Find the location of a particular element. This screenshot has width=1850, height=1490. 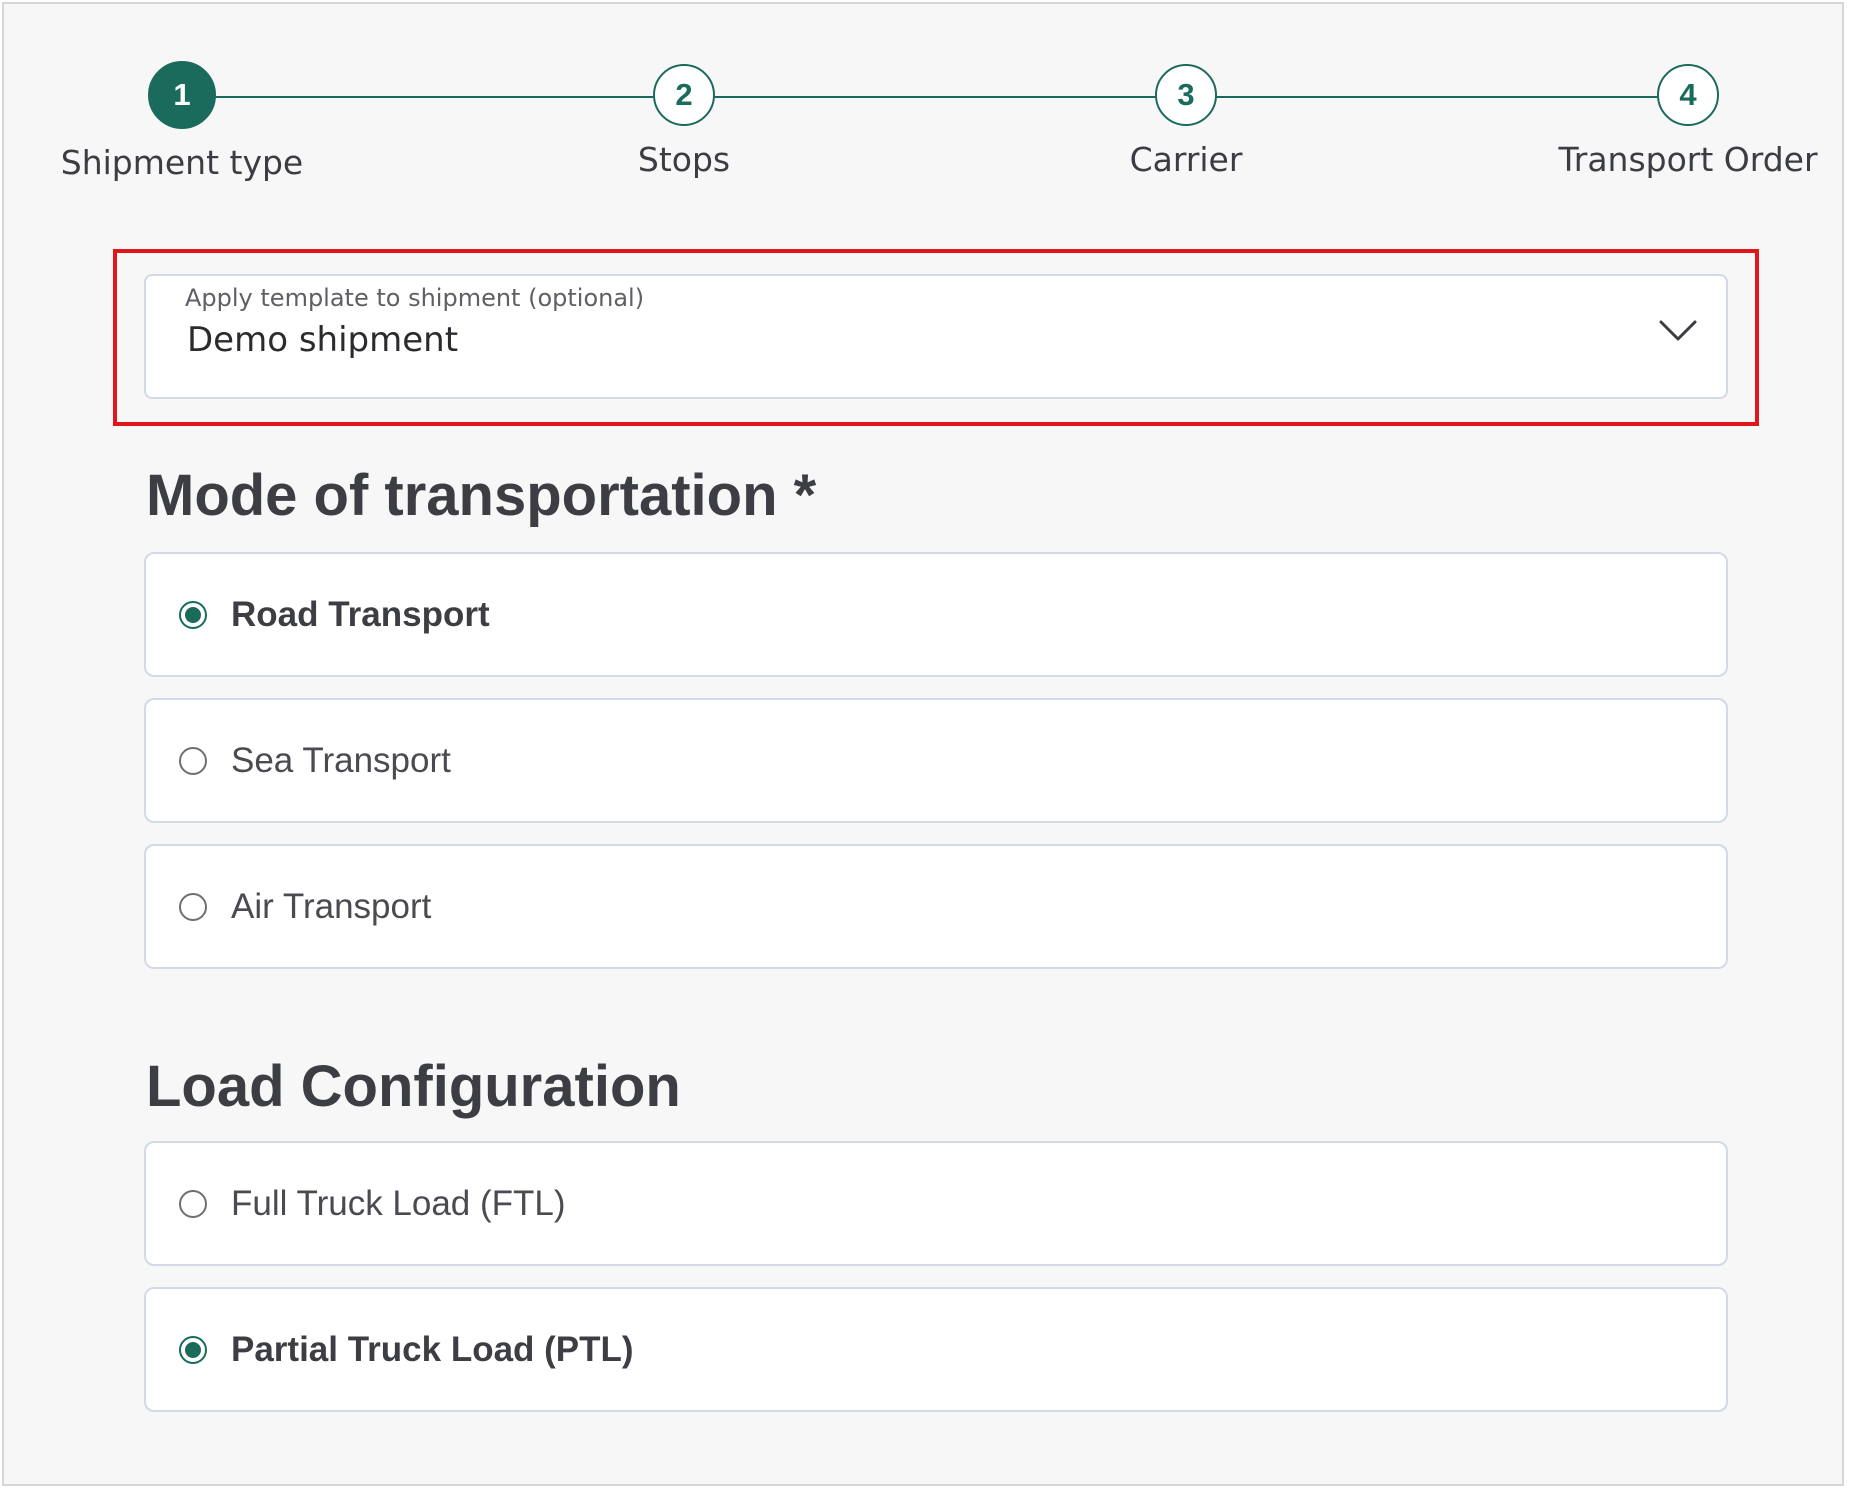

step-label: Carrier is located at coordinates (1186, 159).